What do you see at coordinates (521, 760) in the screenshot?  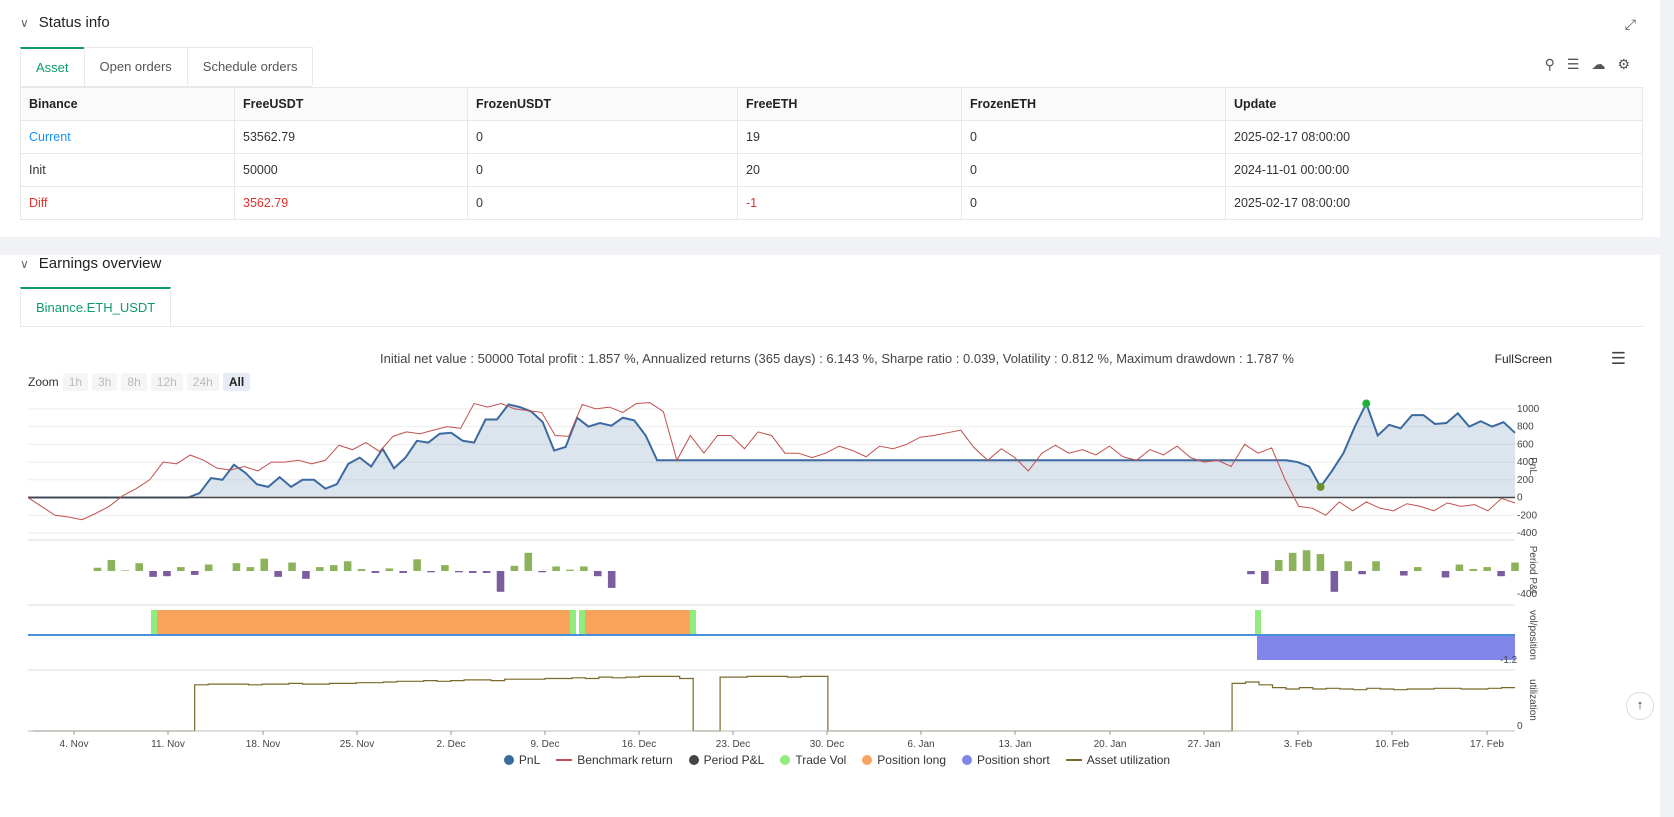 I see `legend-pnl: PnL` at bounding box center [521, 760].